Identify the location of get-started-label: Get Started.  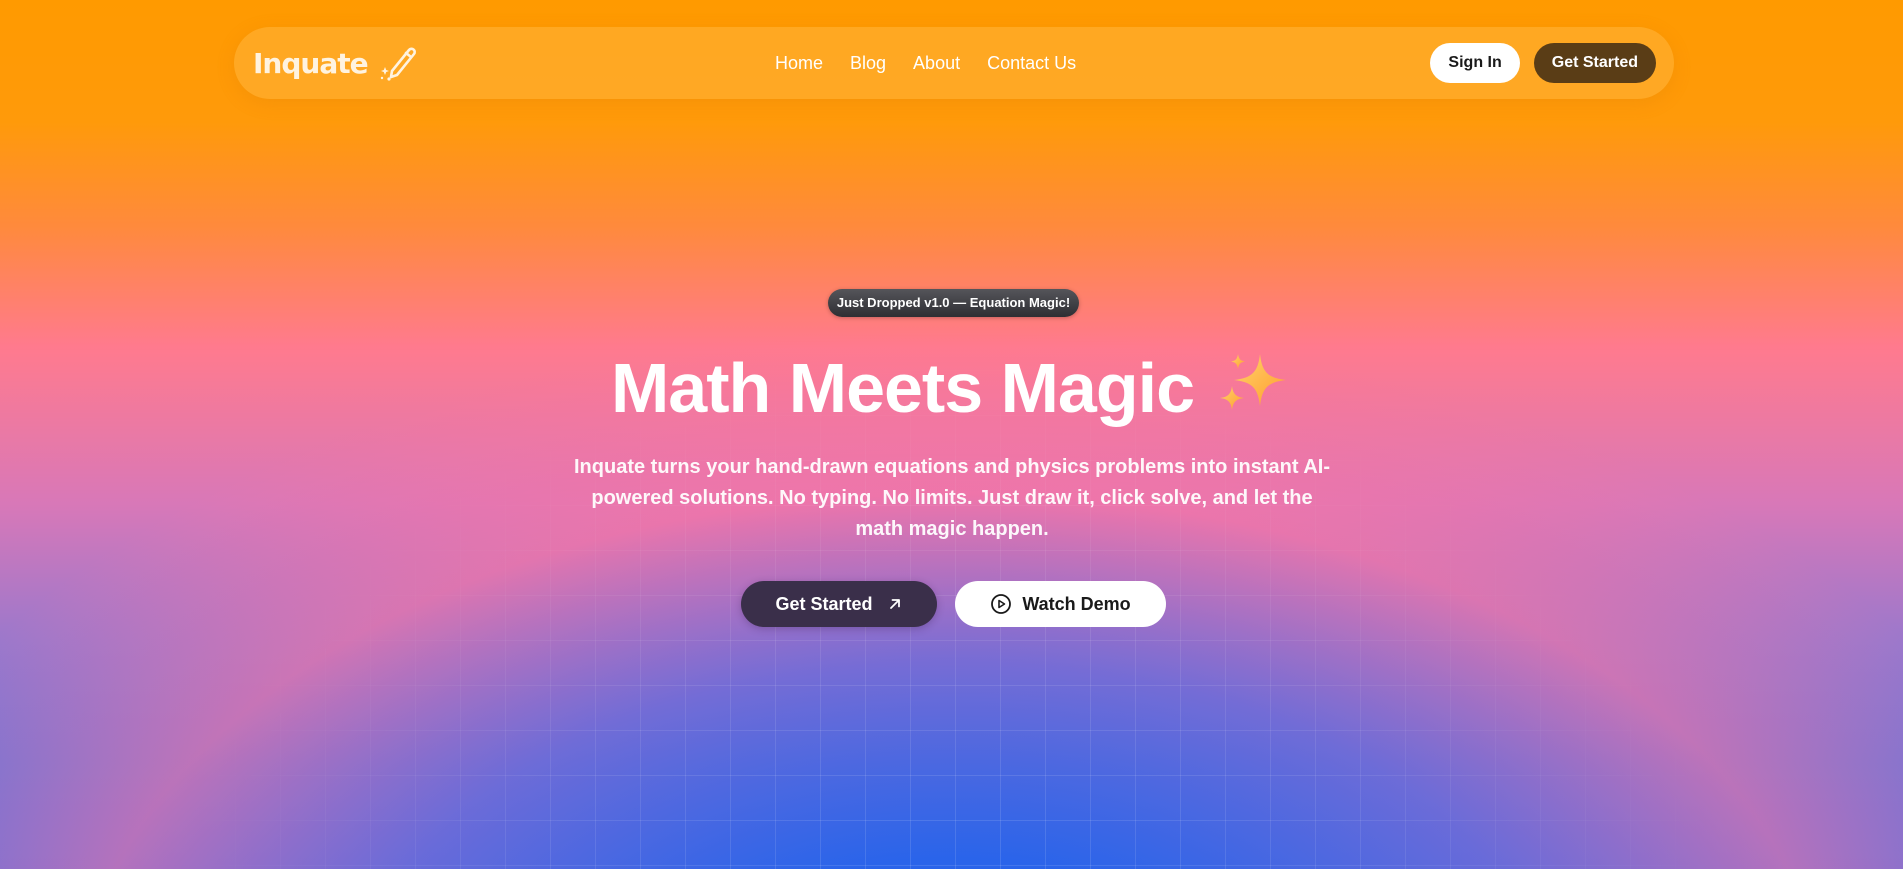
(824, 603).